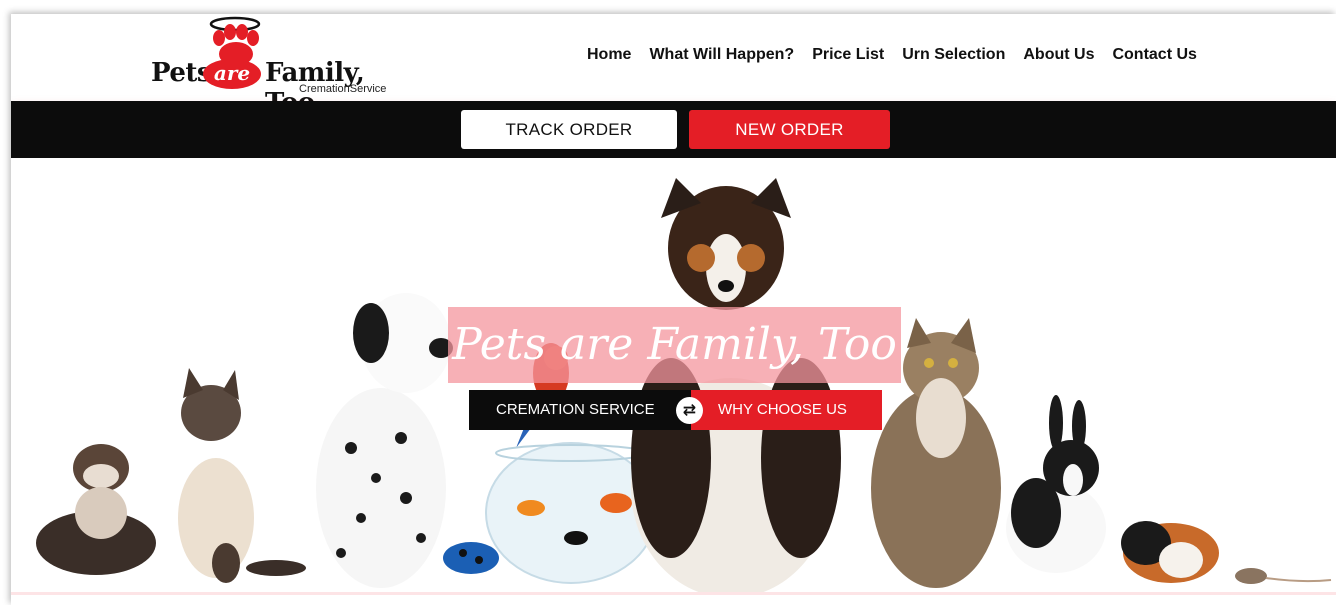 This screenshot has width=1336, height=605. Describe the element at coordinates (736, 385) in the screenshot. I see `collie-dog-image` at that location.